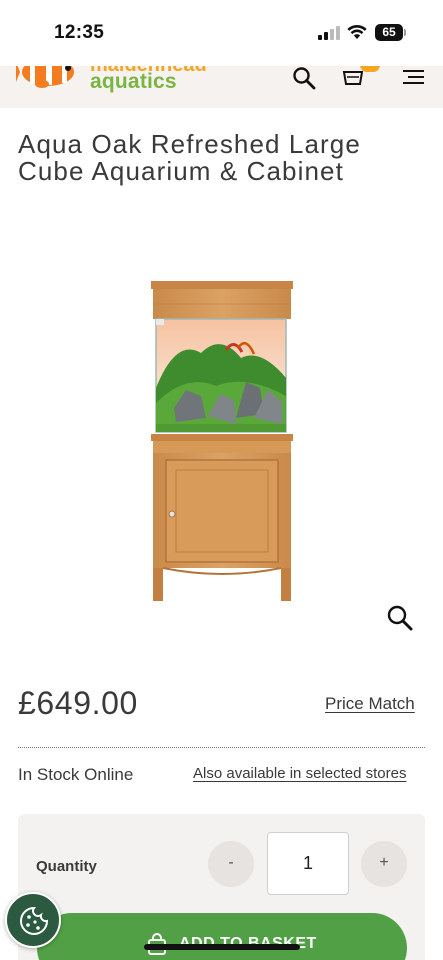  What do you see at coordinates (221, 747) in the screenshot?
I see `divider` at bounding box center [221, 747].